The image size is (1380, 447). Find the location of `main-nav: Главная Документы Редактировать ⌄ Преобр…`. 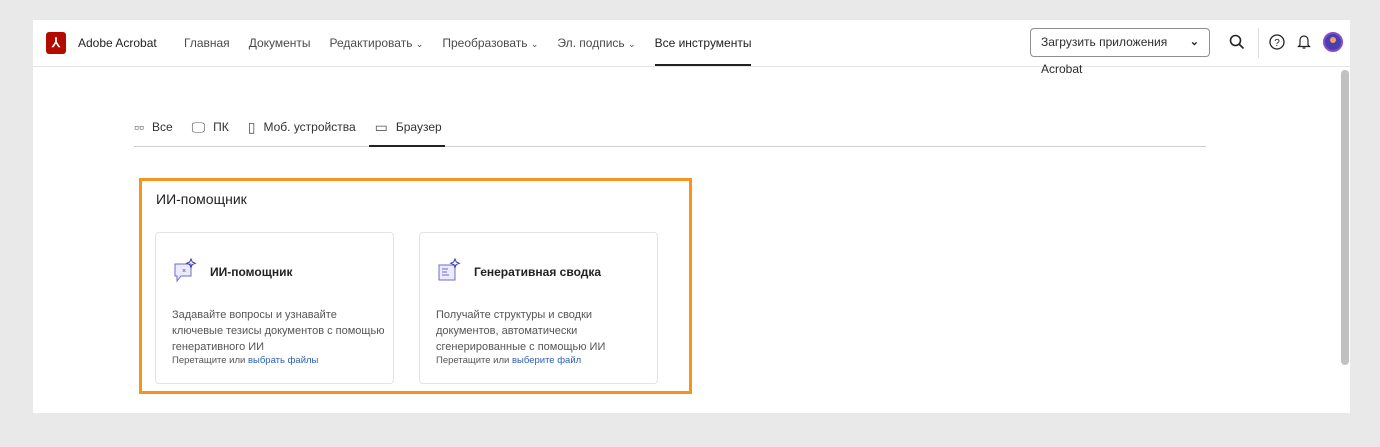

main-nav: Главная Документы Редактировать ⌄ Преобр… is located at coordinates (477, 43).